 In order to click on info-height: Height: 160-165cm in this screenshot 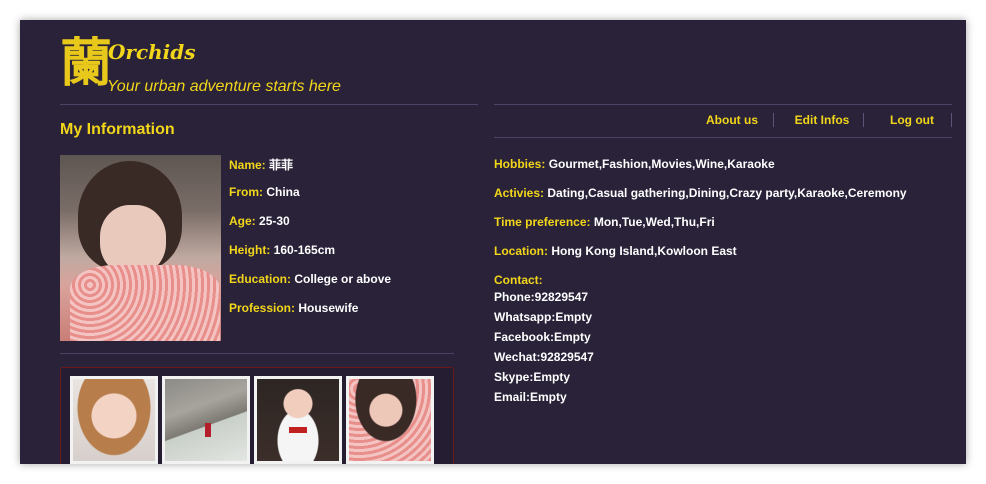, I will do `click(282, 250)`.